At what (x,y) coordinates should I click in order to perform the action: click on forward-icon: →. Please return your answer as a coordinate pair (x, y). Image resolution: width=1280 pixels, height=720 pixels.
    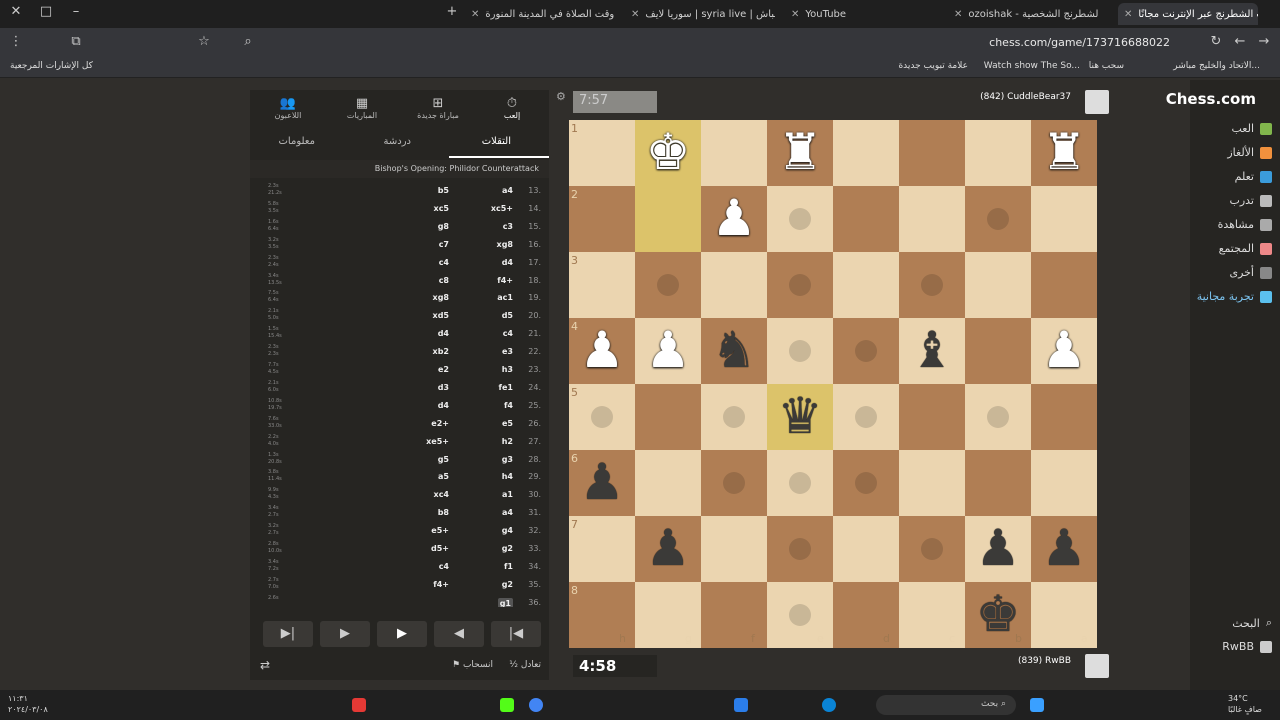
    Looking at the image, I should click on (1264, 41).